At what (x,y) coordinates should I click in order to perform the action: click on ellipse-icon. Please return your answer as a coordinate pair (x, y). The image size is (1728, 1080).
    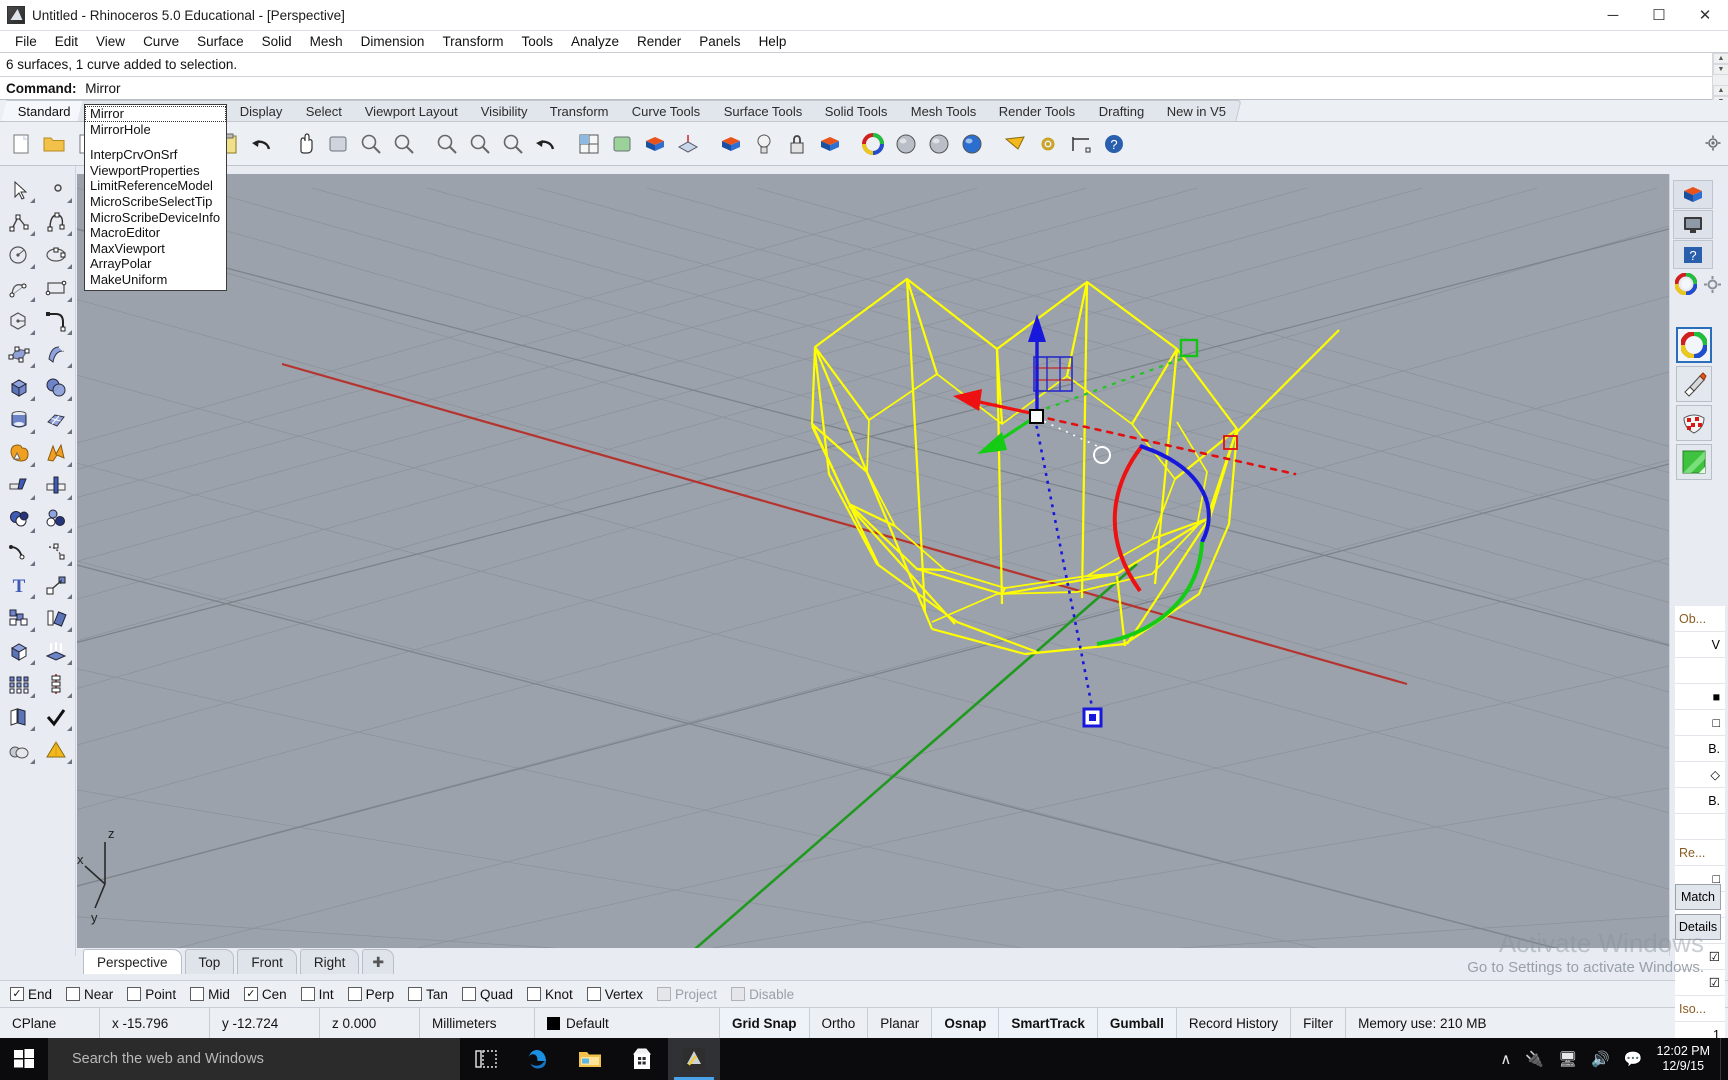
    Looking at the image, I should click on (57, 254).